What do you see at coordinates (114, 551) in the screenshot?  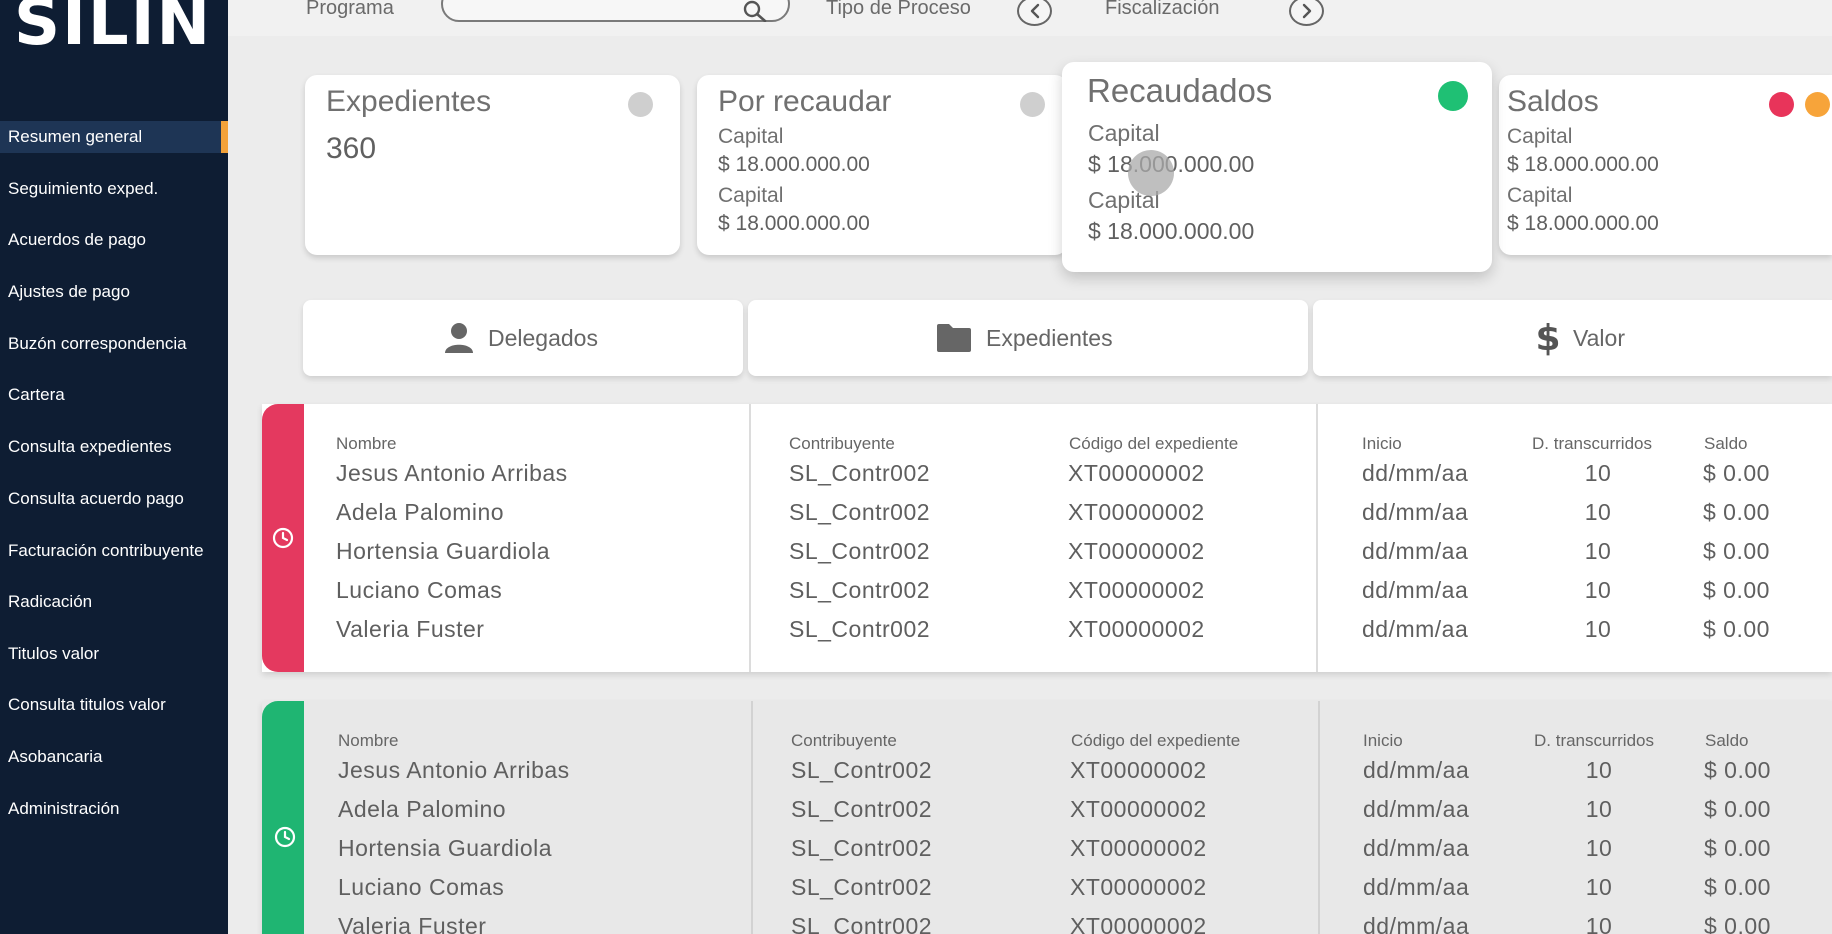 I see `sidebar-item-facturacion-contribuyente: Facturación contribuyente` at bounding box center [114, 551].